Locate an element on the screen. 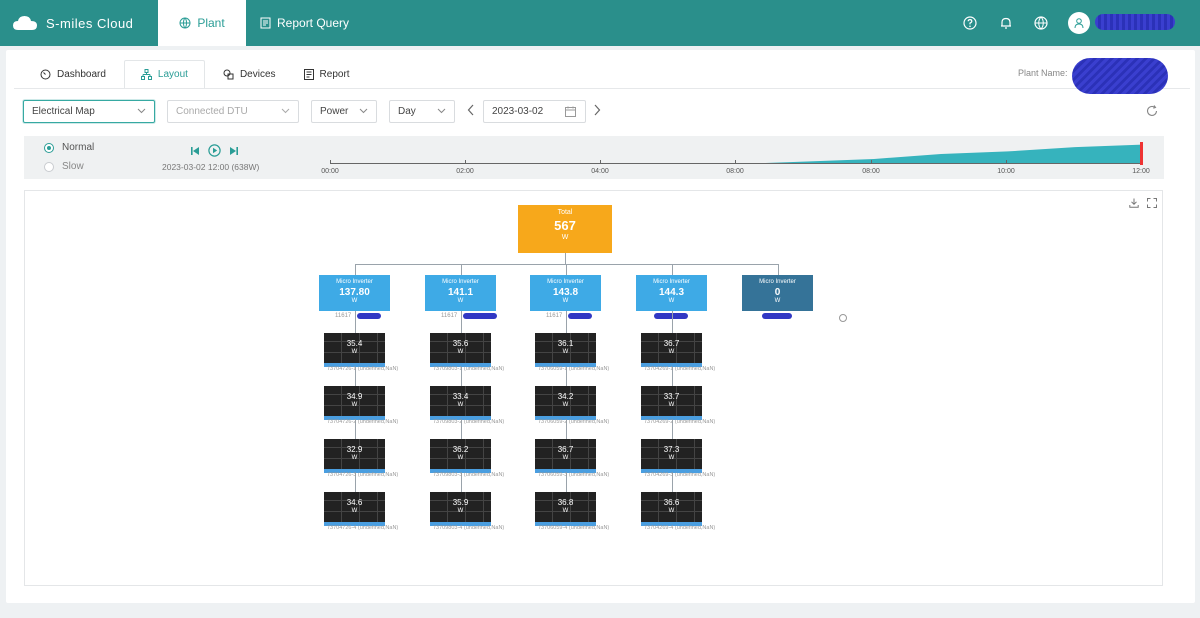 The width and height of the screenshot is (1200, 618). skip-start-icon is located at coordinates (195, 151).